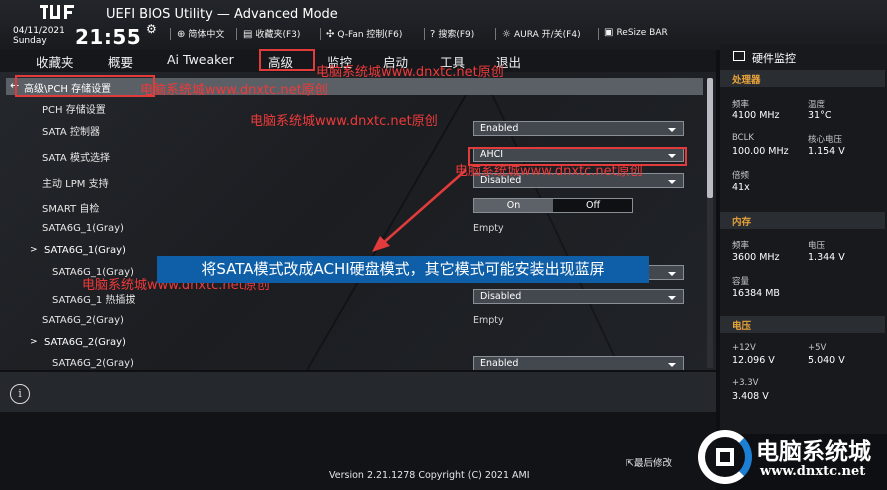 The width and height of the screenshot is (887, 490). Describe the element at coordinates (403, 269) in the screenshot. I see `instruction-banner: 将SATA模式改成ACHI硬盘模式，其它模式可能安装出现蓝屏` at that location.